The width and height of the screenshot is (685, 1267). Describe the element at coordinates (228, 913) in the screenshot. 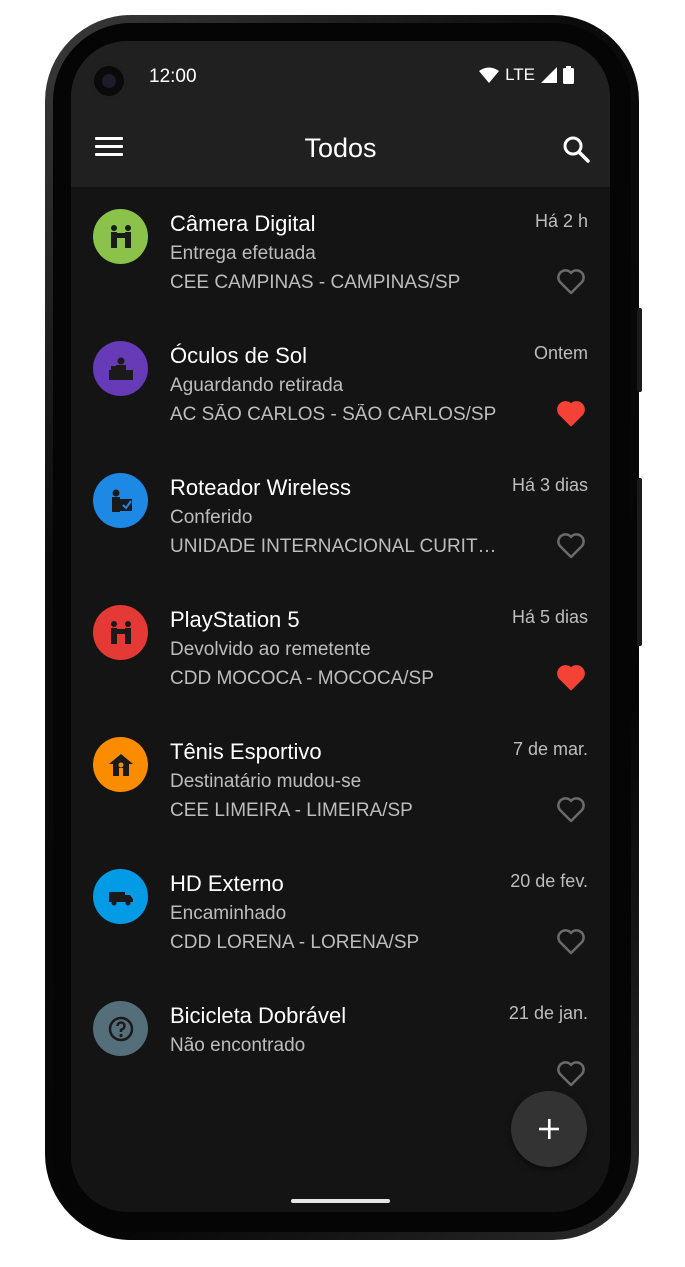

I see `item-status: Encaminhado` at that location.